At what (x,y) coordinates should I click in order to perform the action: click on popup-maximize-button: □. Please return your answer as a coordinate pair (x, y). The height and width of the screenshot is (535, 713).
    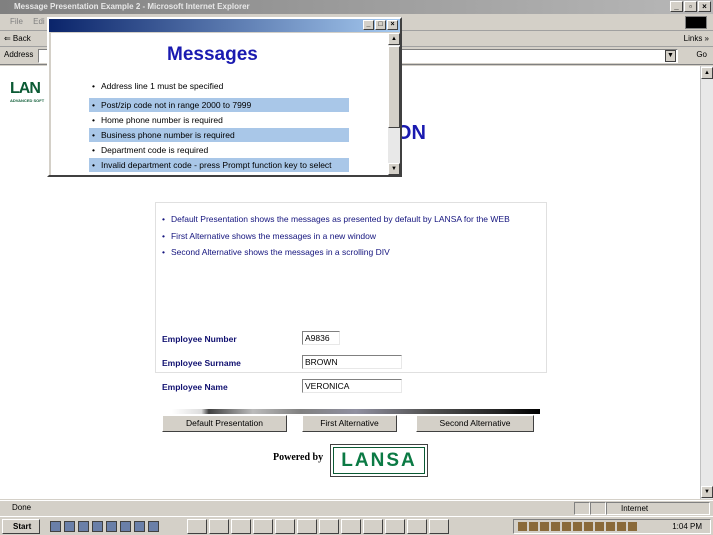
    Looking at the image, I should click on (380, 25).